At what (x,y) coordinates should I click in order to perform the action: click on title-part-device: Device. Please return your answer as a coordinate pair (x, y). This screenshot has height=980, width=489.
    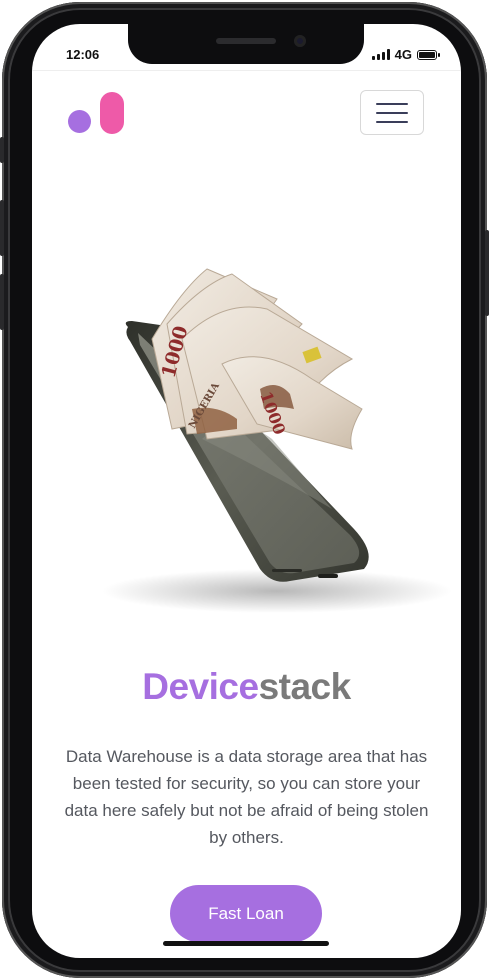
    Looking at the image, I should click on (200, 686).